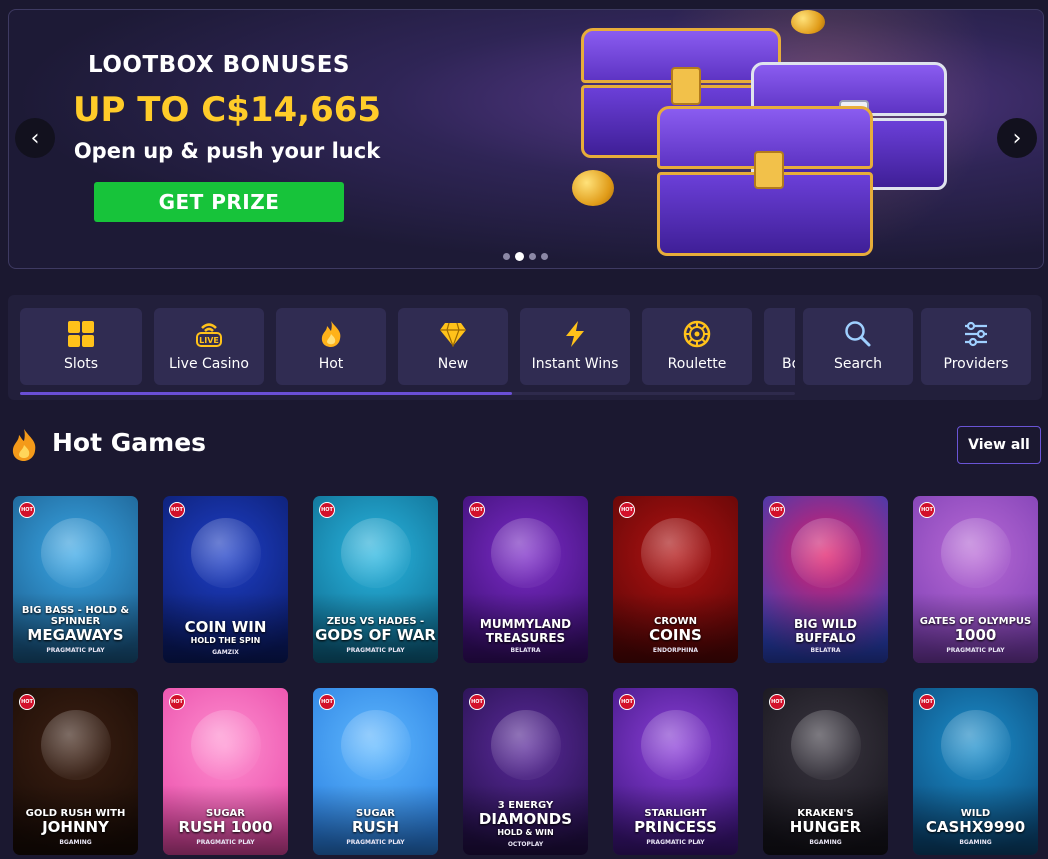 The height and width of the screenshot is (859, 1048). Describe the element at coordinates (209, 334) in the screenshot. I see `live-icon: LIVE` at that location.